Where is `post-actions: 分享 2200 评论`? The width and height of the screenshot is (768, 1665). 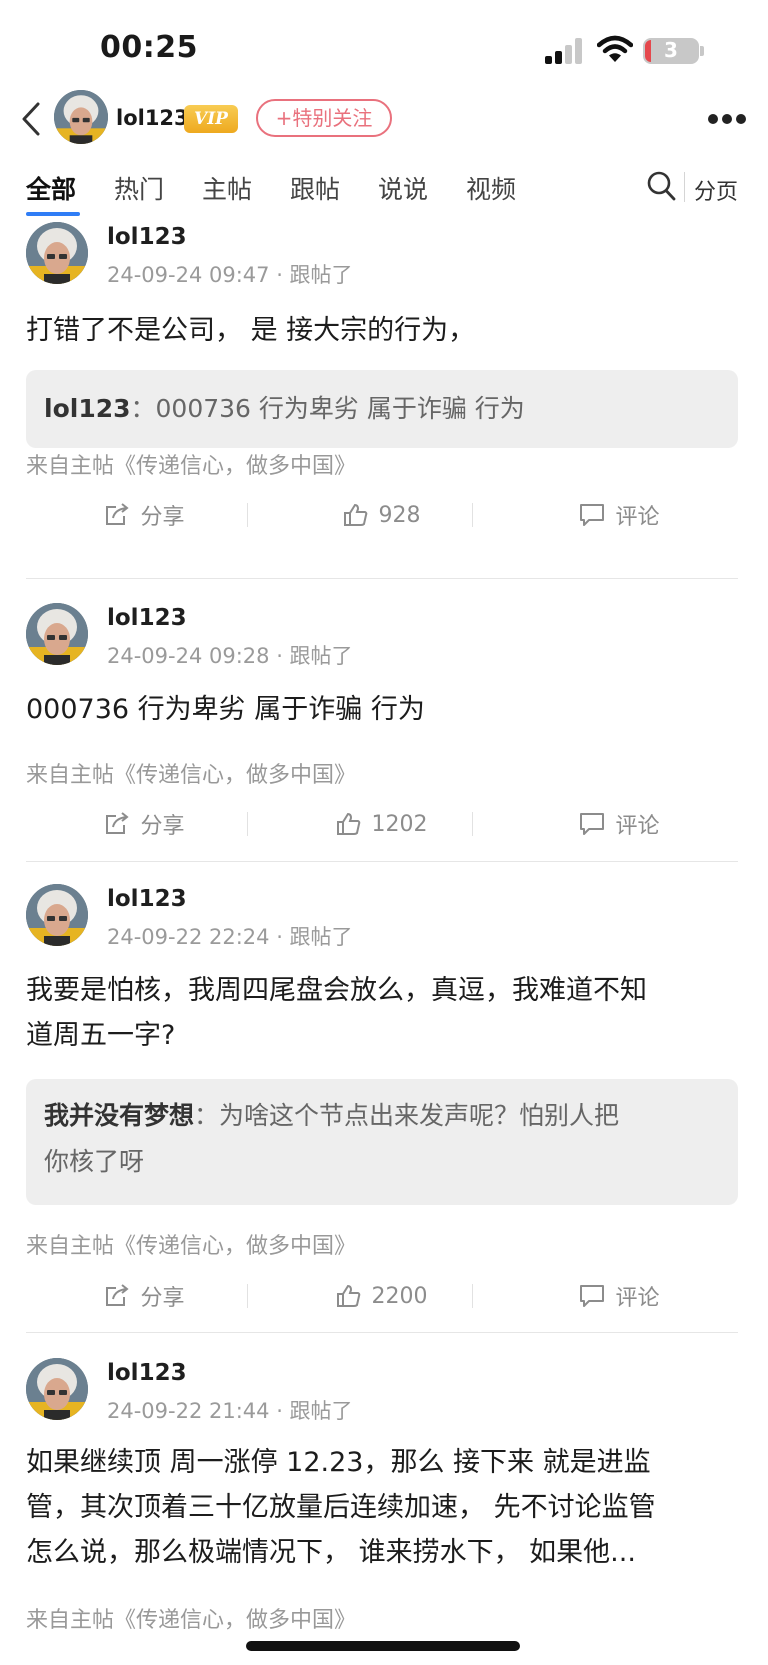 post-actions: 分享 2200 评论 is located at coordinates (382, 1296).